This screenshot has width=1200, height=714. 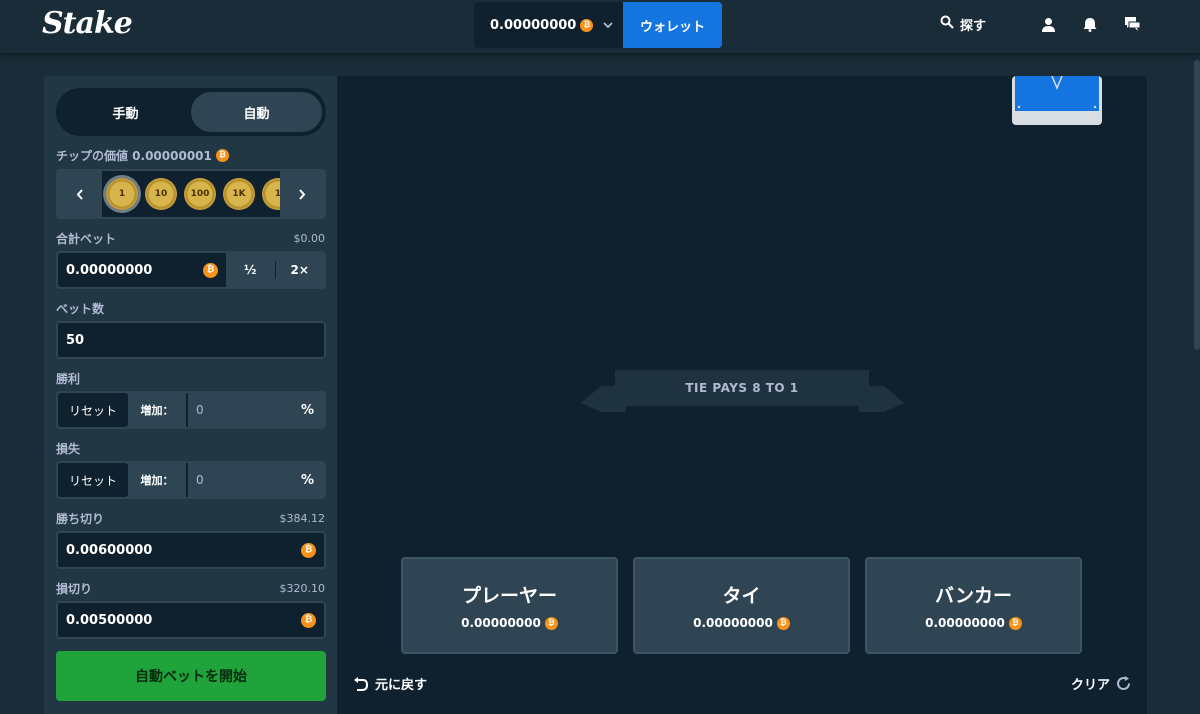 I want to click on clear-label: クリア, so click(x=1090, y=685).